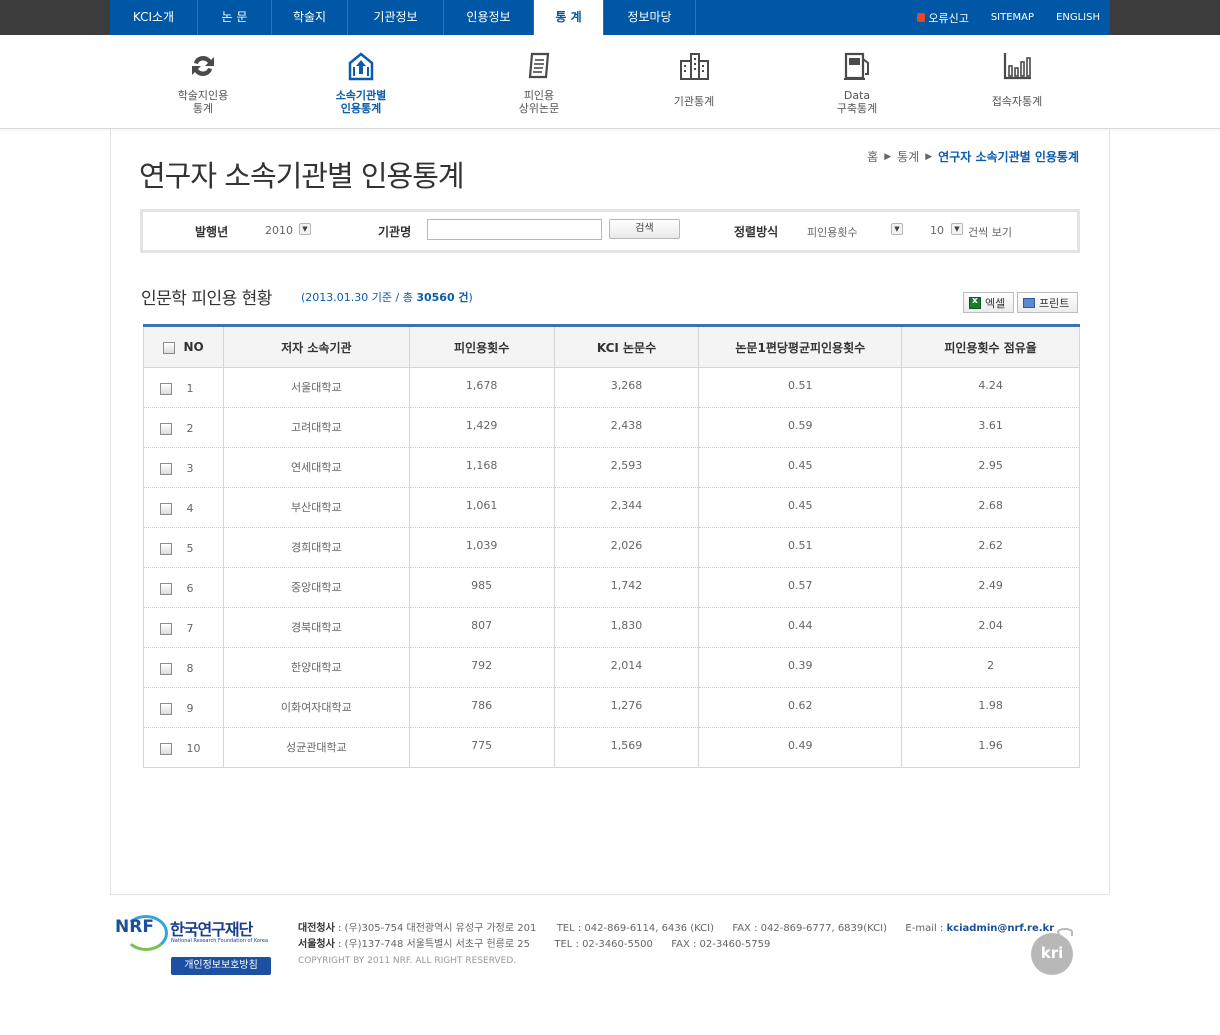  What do you see at coordinates (539, 82) in the screenshot?
I see `subnav-top-cited: 피인용 상위논문` at bounding box center [539, 82].